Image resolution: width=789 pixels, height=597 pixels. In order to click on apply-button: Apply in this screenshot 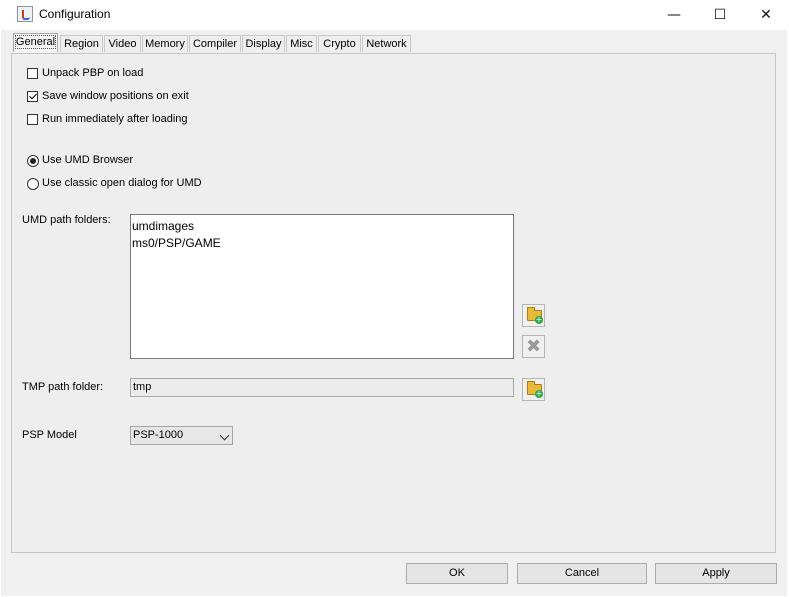, I will do `click(716, 573)`.